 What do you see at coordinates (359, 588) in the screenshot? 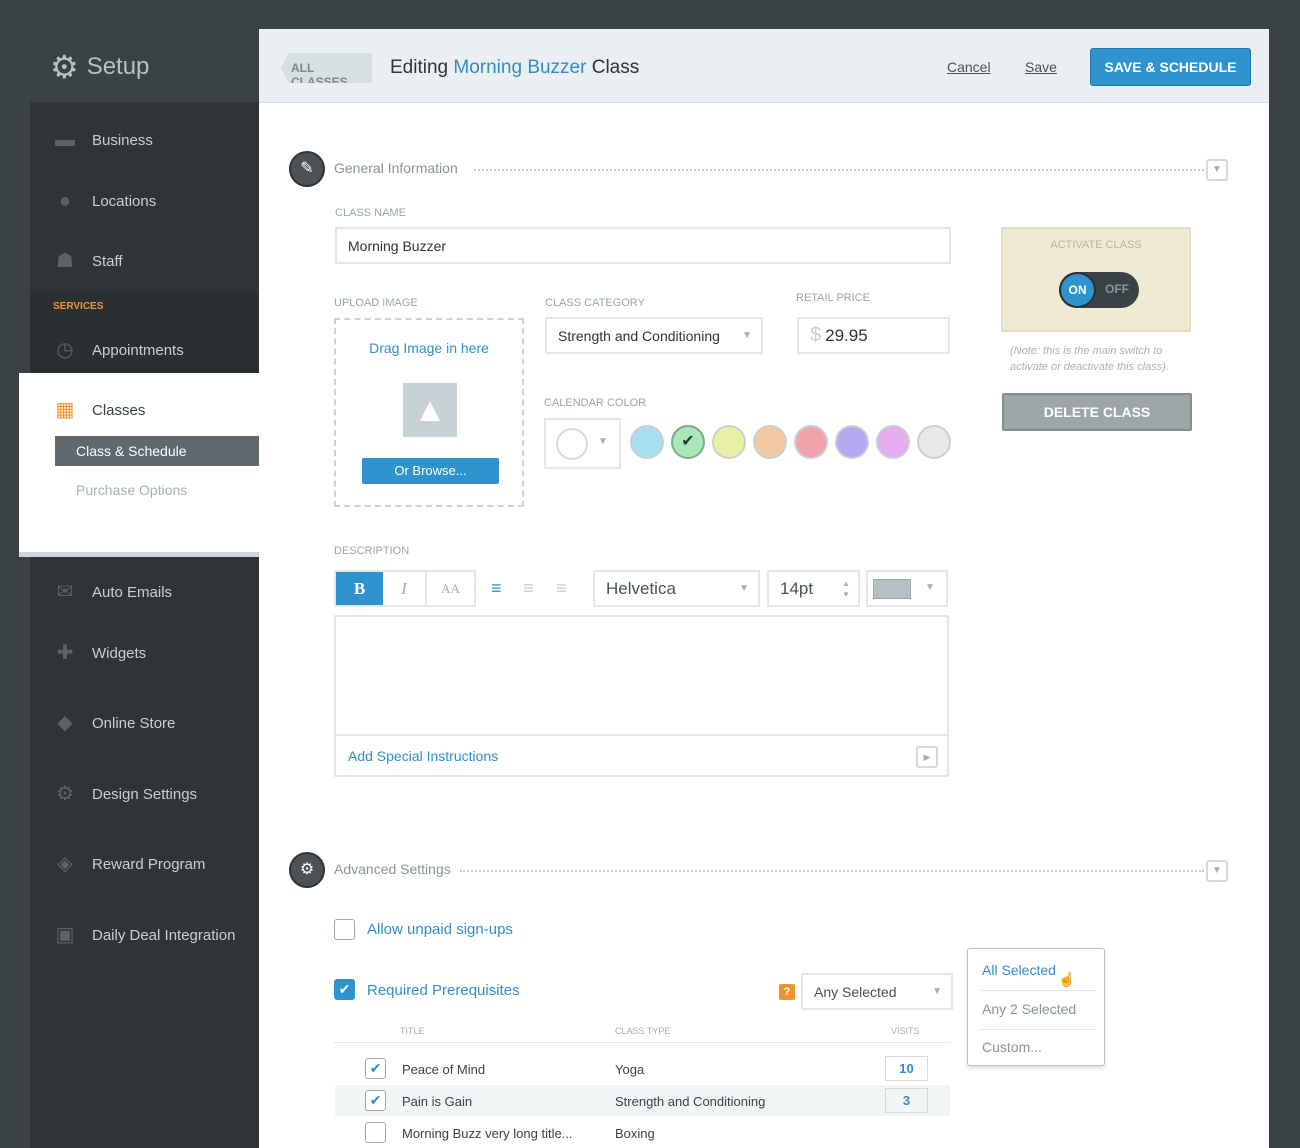
I see `bold-button: B` at bounding box center [359, 588].